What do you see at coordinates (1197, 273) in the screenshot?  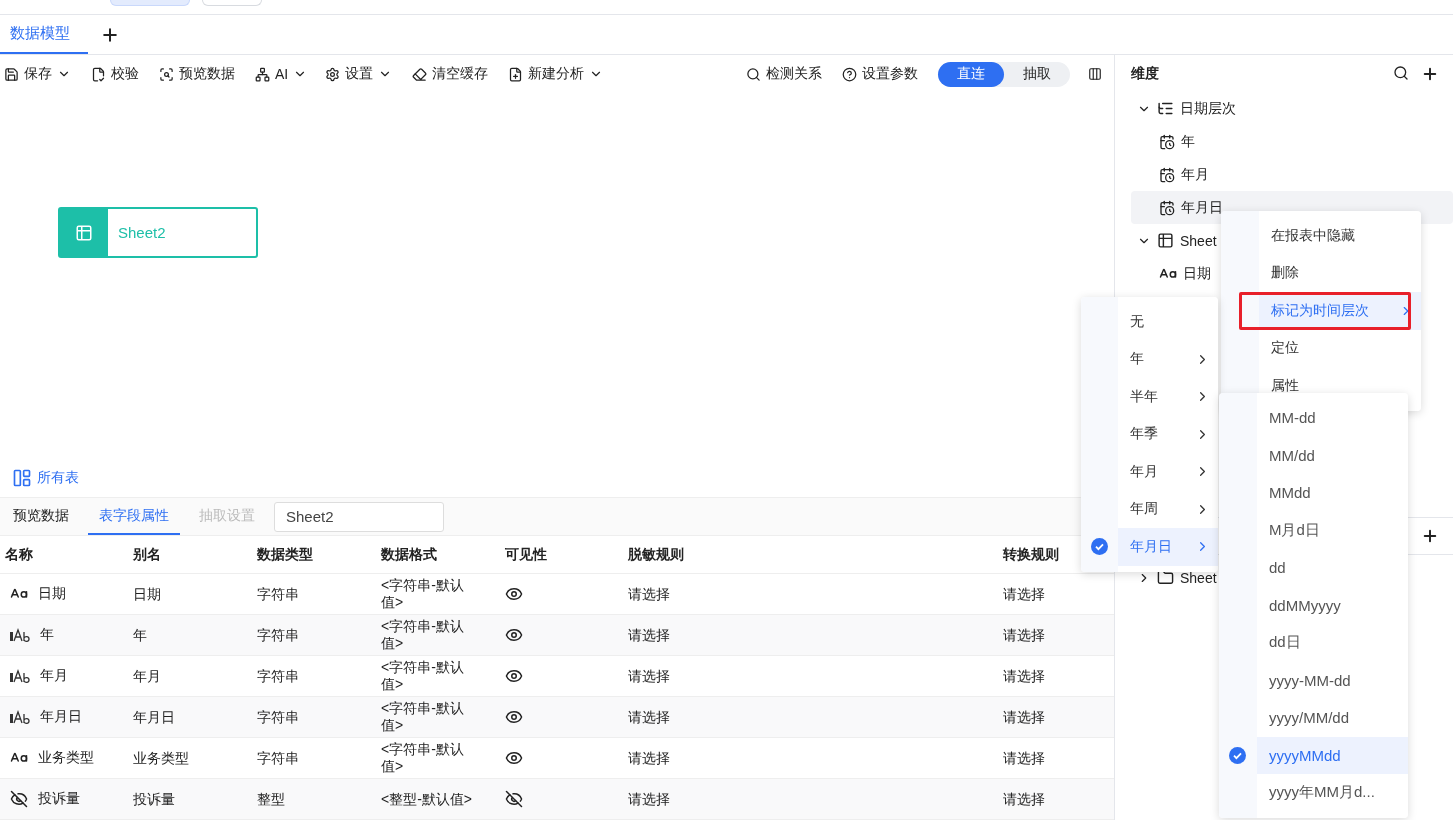 I see `tree-label: 日期` at bounding box center [1197, 273].